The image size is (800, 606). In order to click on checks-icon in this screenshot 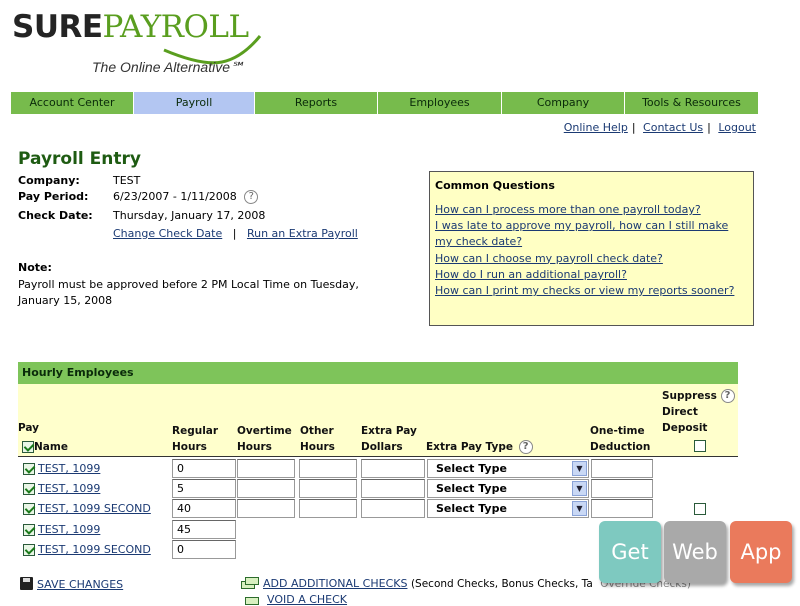, I will do `click(250, 583)`.